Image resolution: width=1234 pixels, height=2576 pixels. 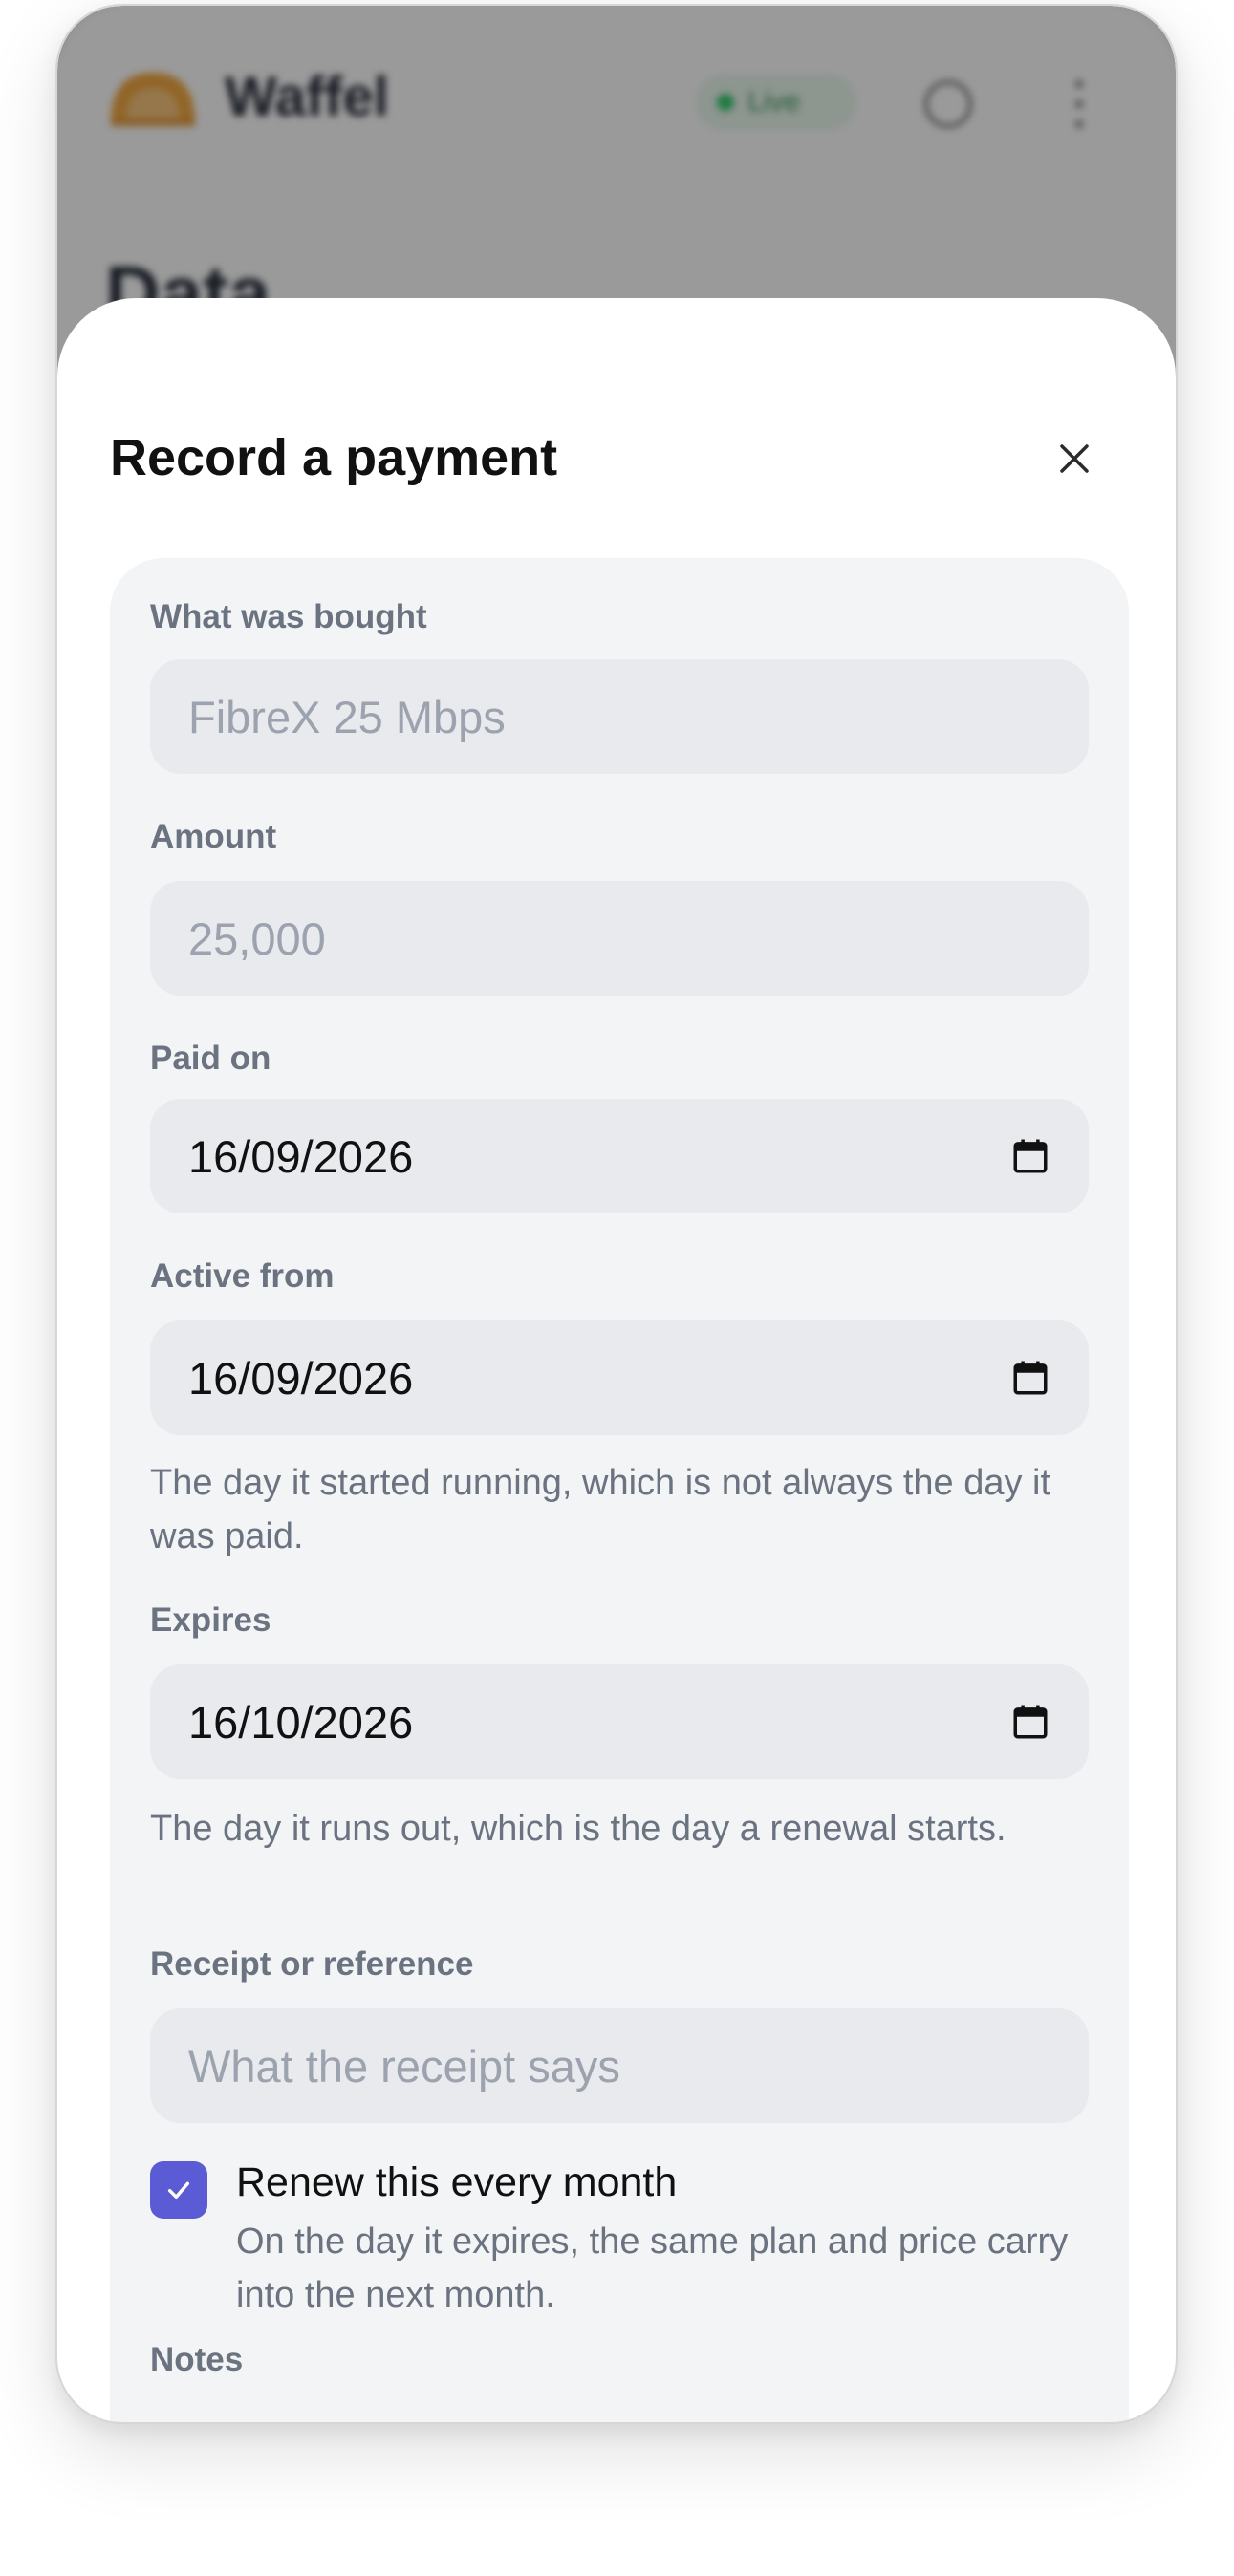 I want to click on paid-on-value: 16/09/2026, so click(x=301, y=1156).